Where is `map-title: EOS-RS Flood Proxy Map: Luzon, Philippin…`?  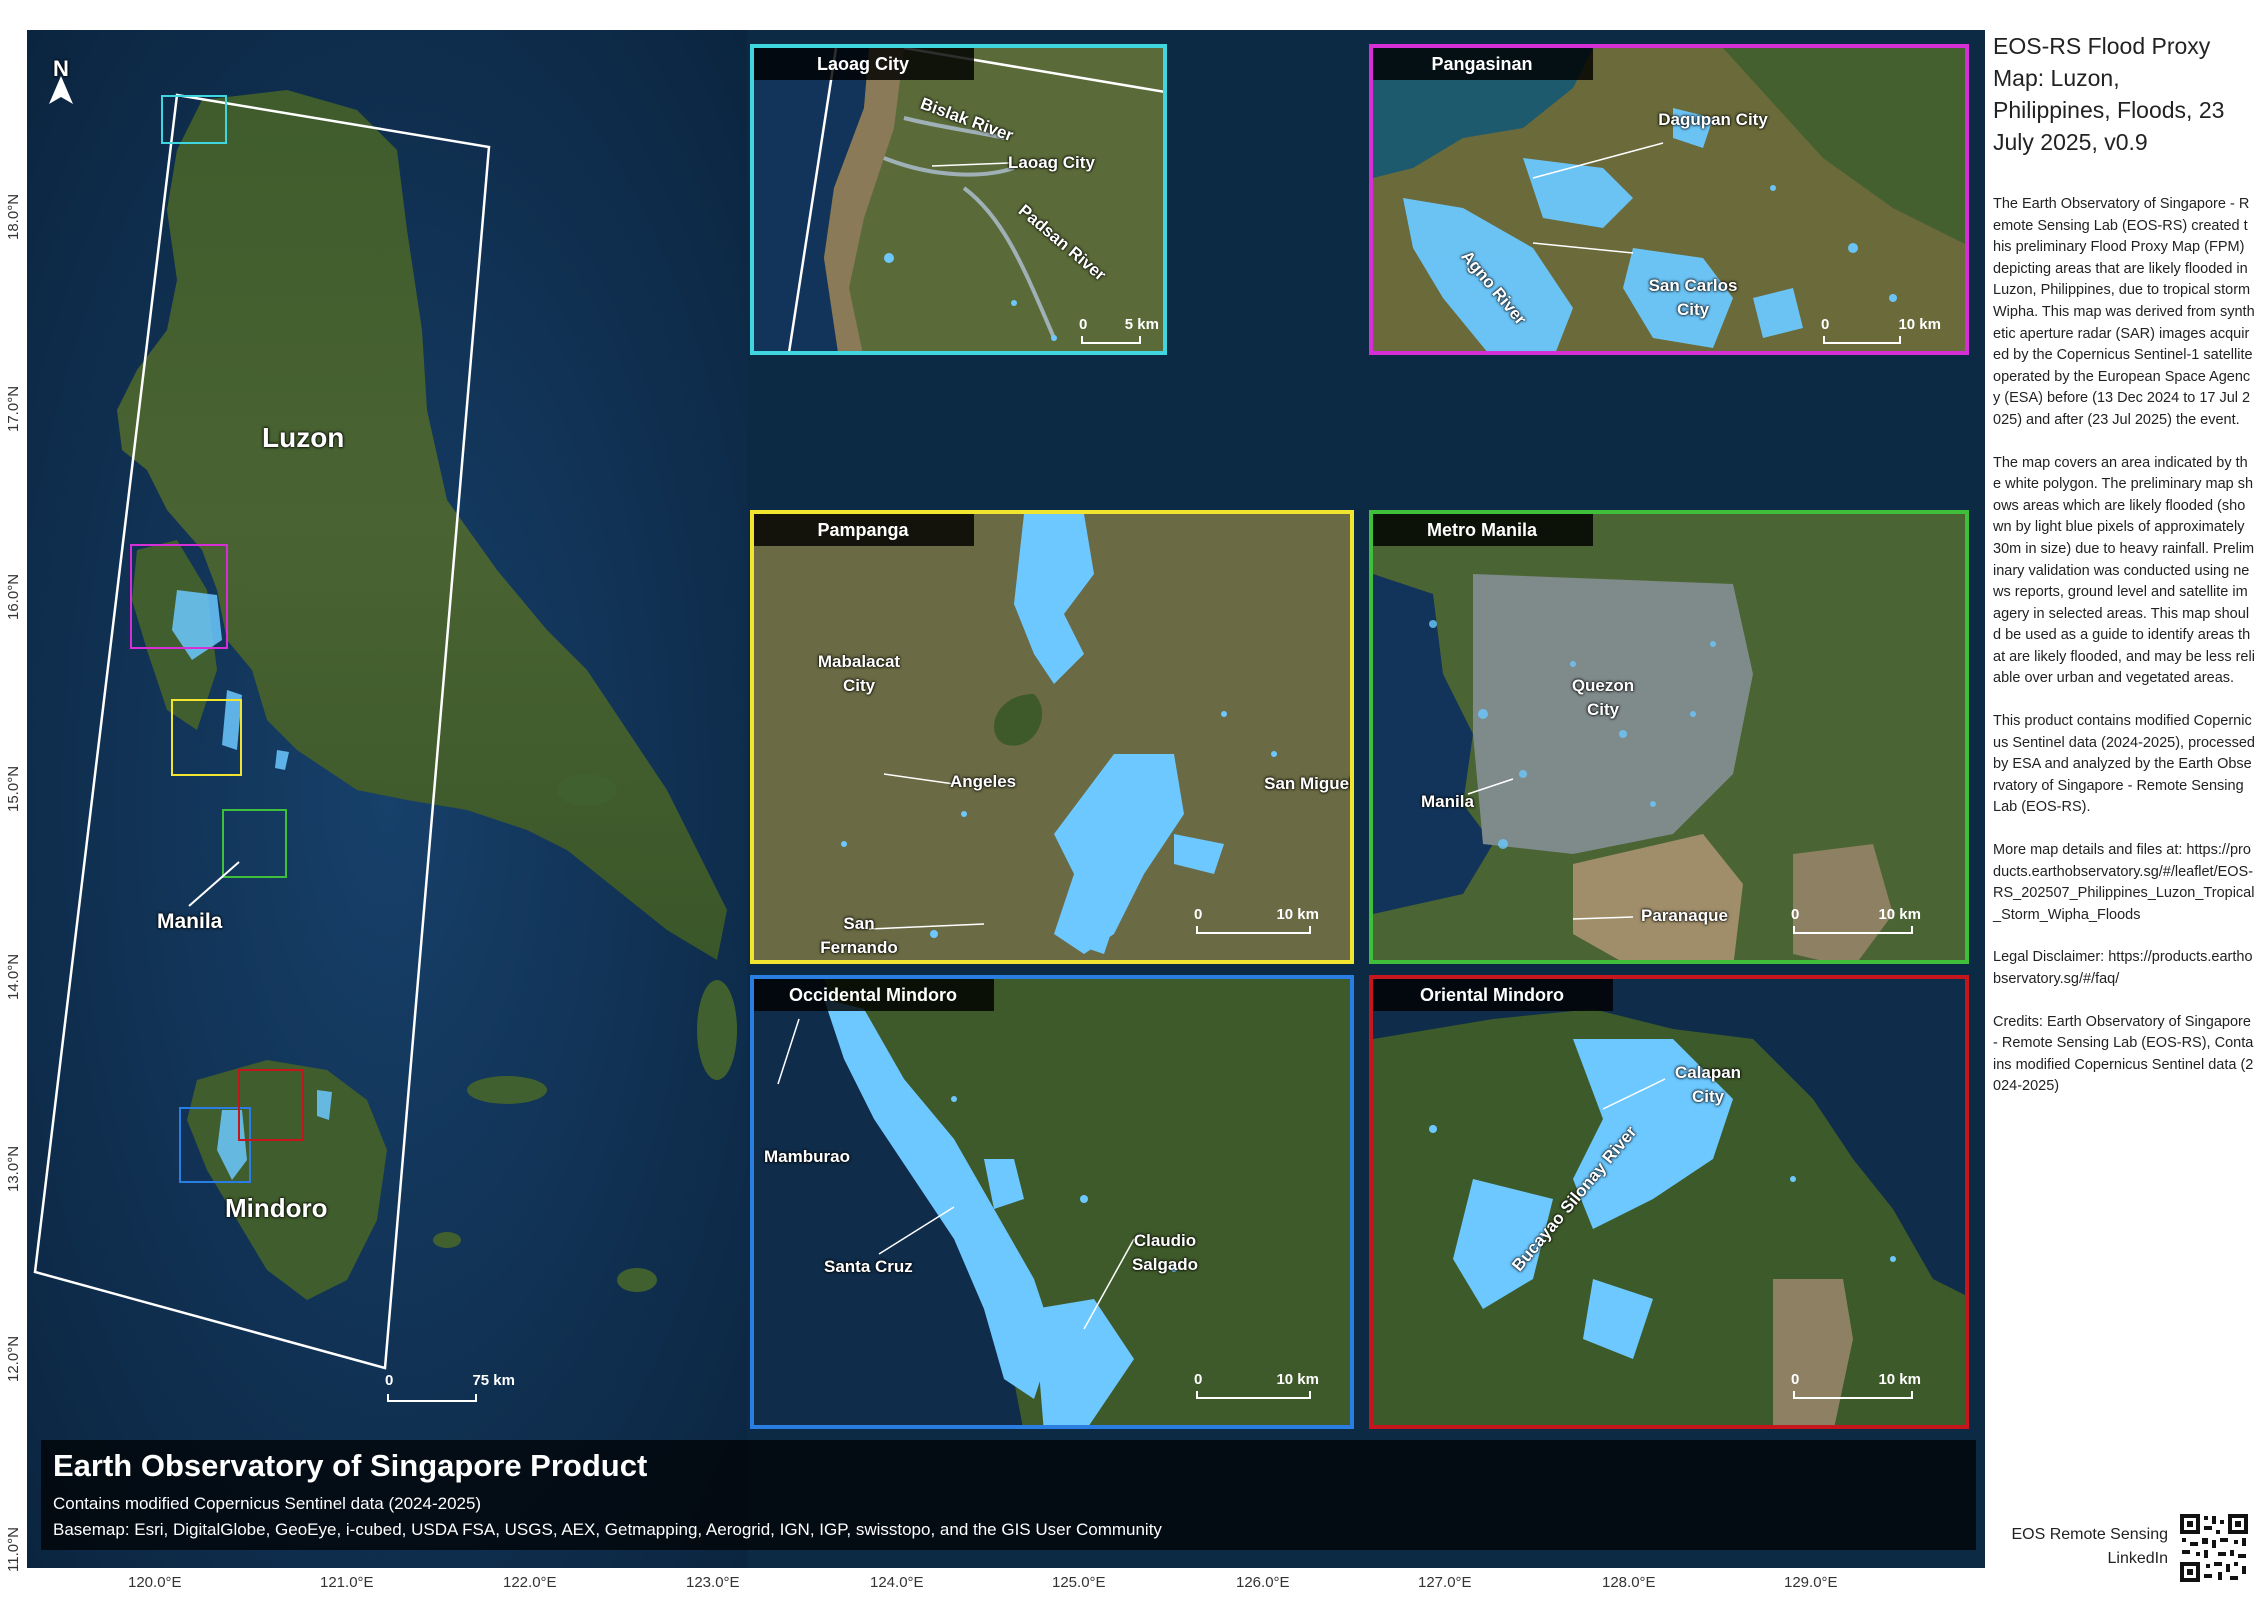 map-title: EOS-RS Flood Proxy Map: Luzon, Philippin… is located at coordinates (2109, 94).